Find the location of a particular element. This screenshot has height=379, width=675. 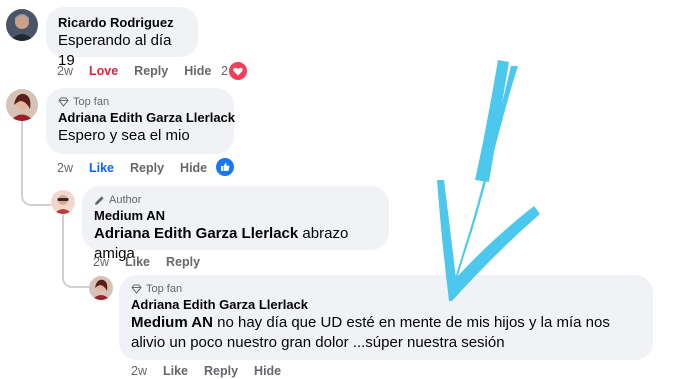

love-button: Love is located at coordinates (103, 71).